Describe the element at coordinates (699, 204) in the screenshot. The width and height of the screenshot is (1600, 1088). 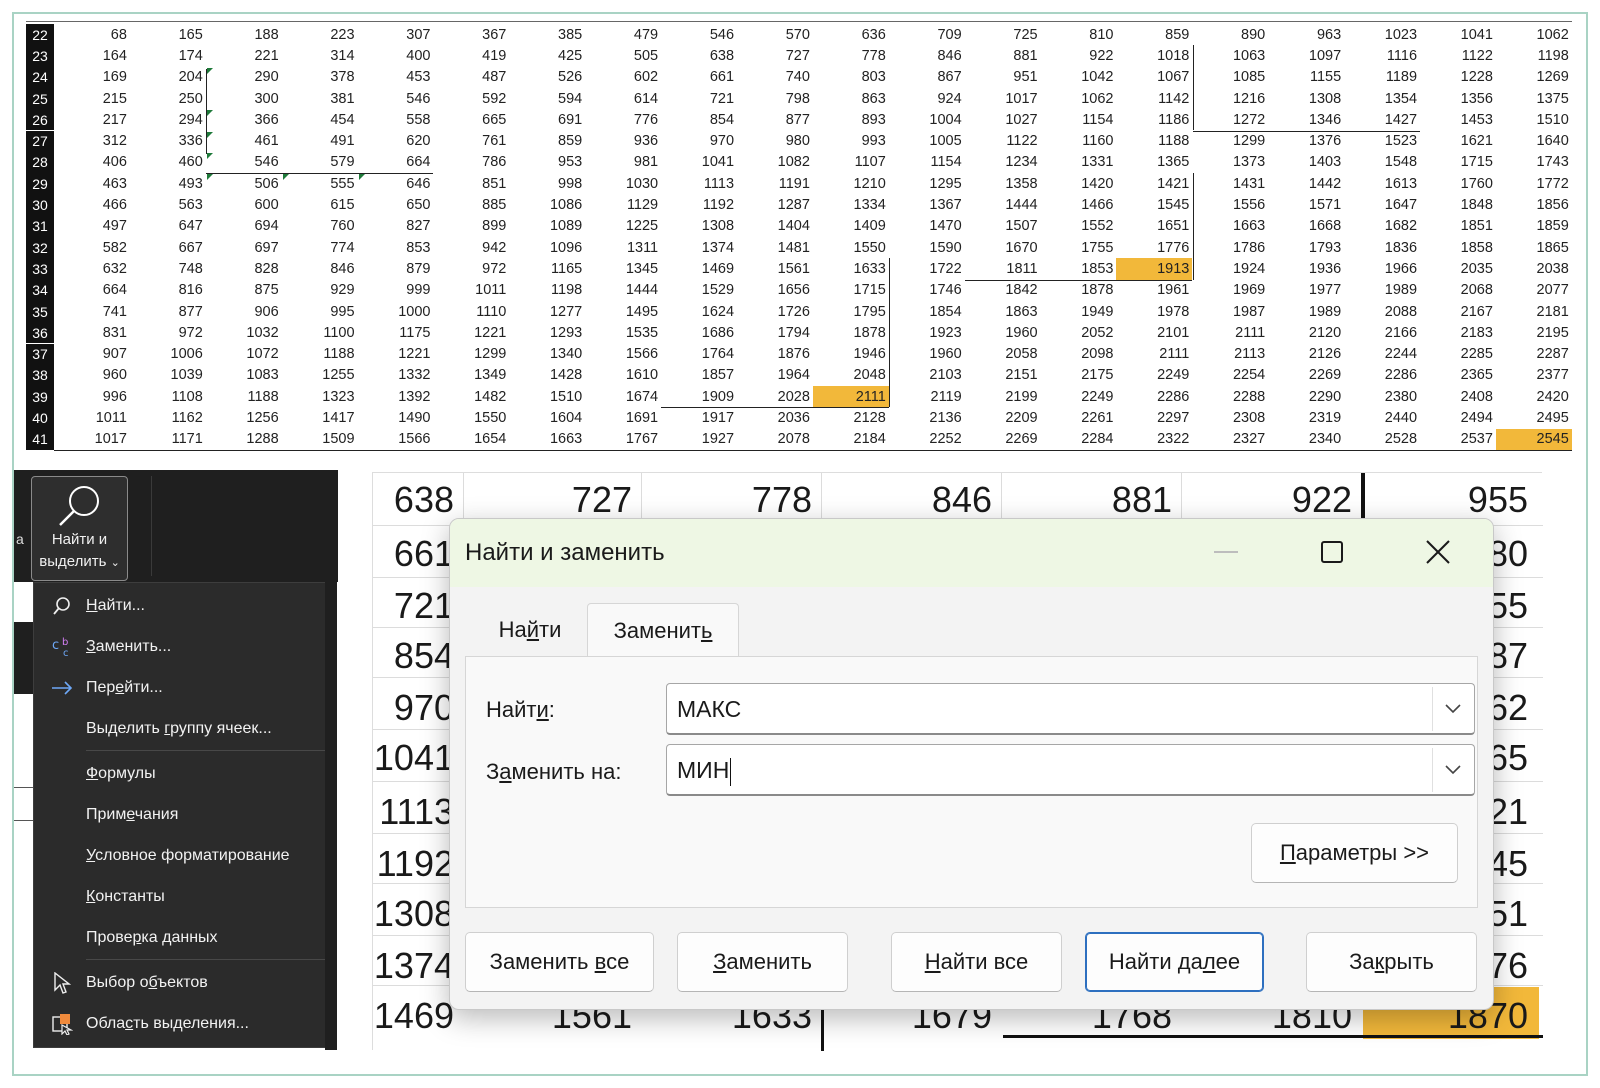
I see `cell: 1192` at that location.